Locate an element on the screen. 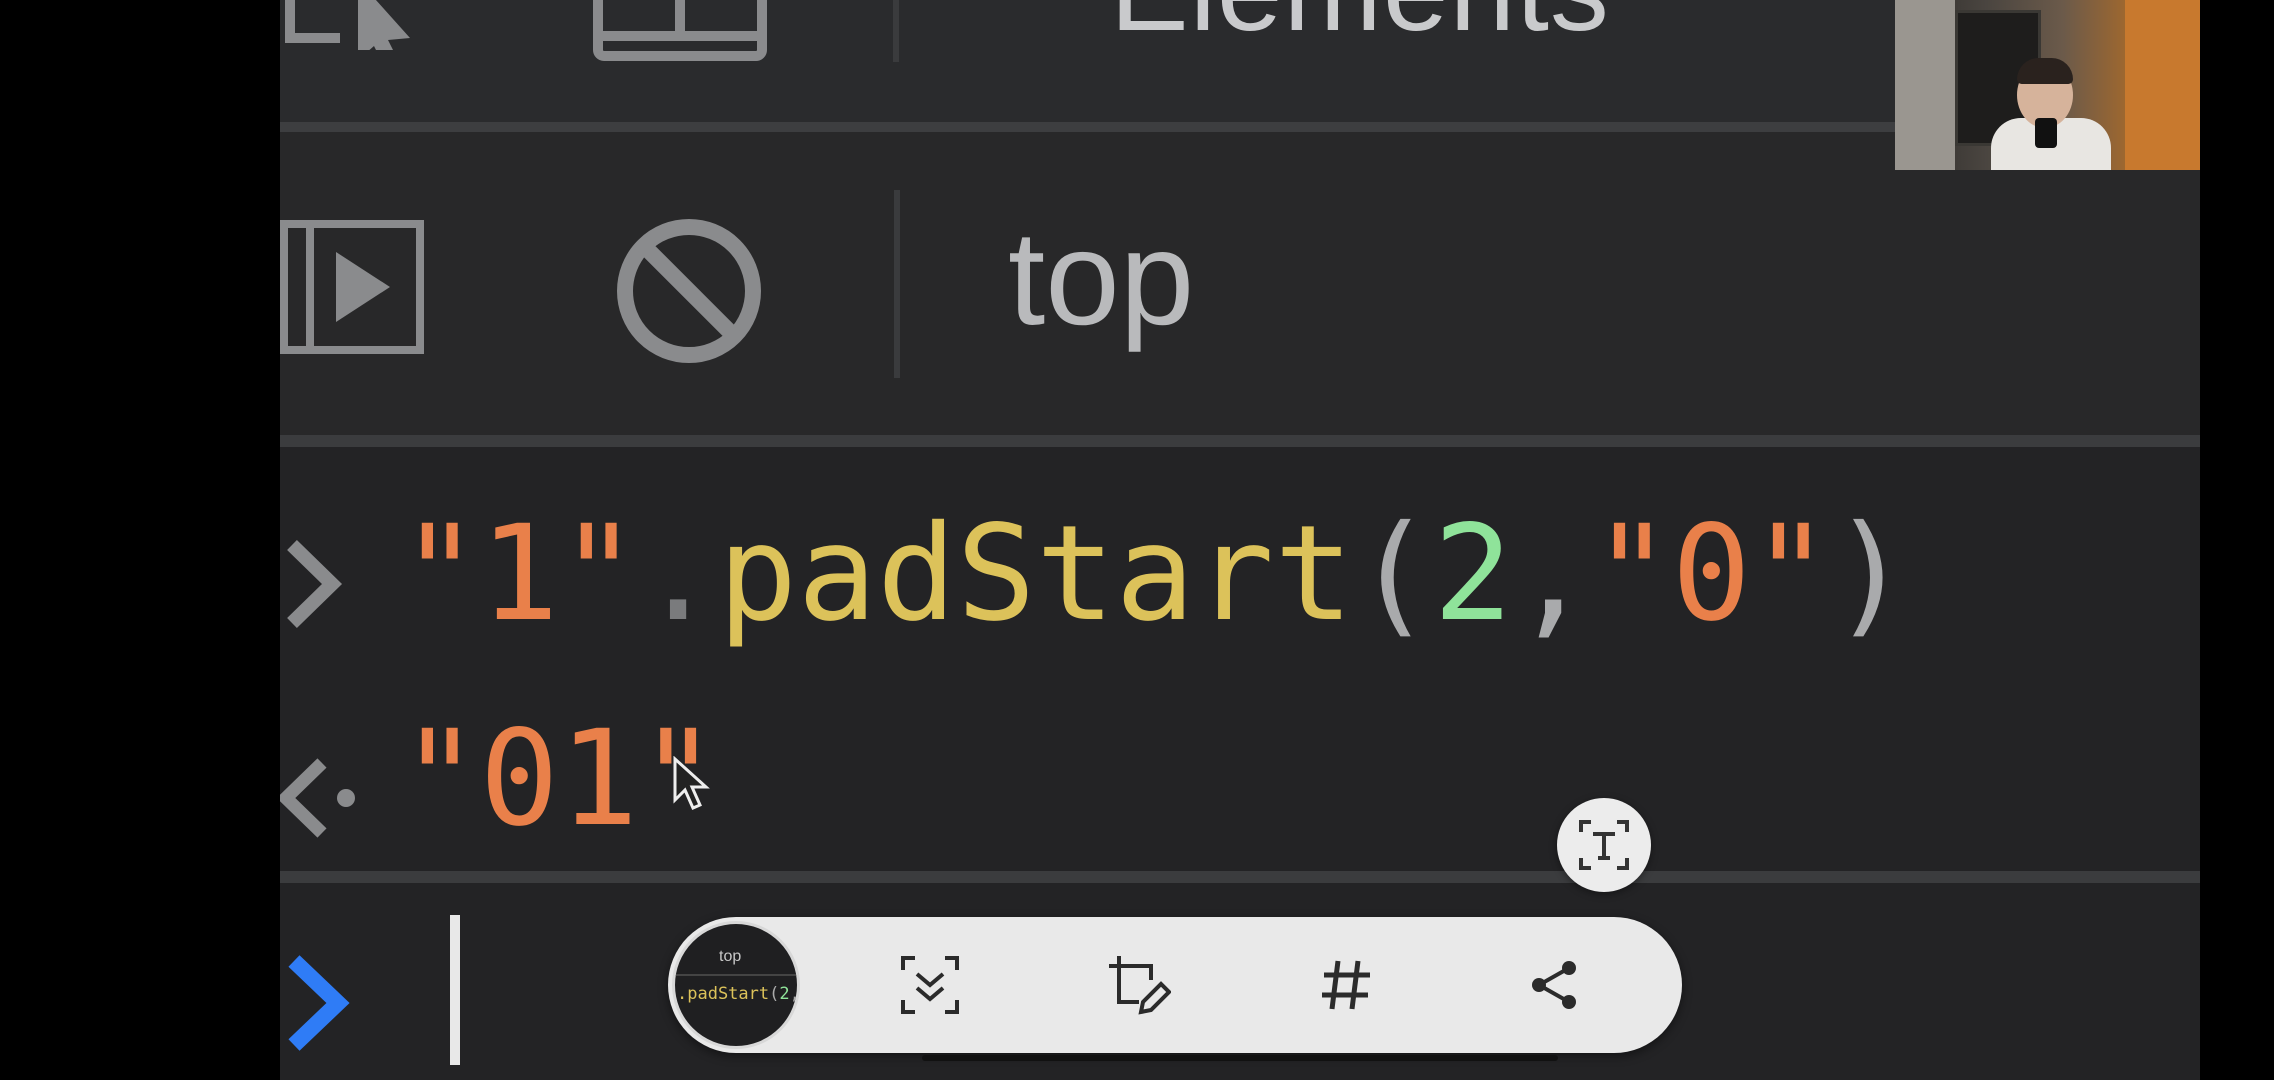 This screenshot has width=2274, height=1080. screenshot-thumbnail: top .padStart(2,"0 is located at coordinates (736, 985).